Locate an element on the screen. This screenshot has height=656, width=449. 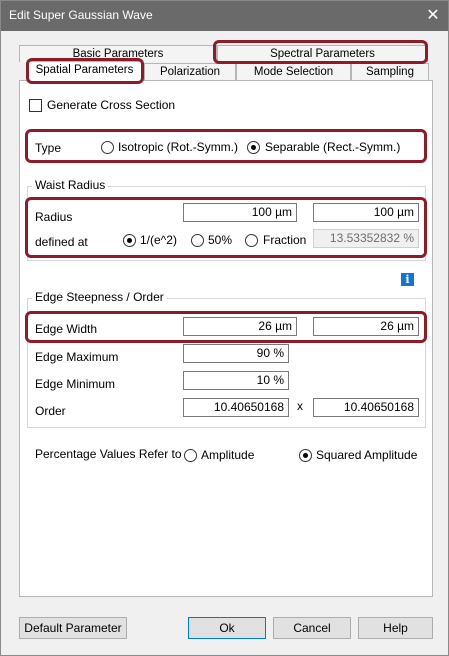
defined-at-1e2-label: 1/(e^2) is located at coordinates (158, 240).